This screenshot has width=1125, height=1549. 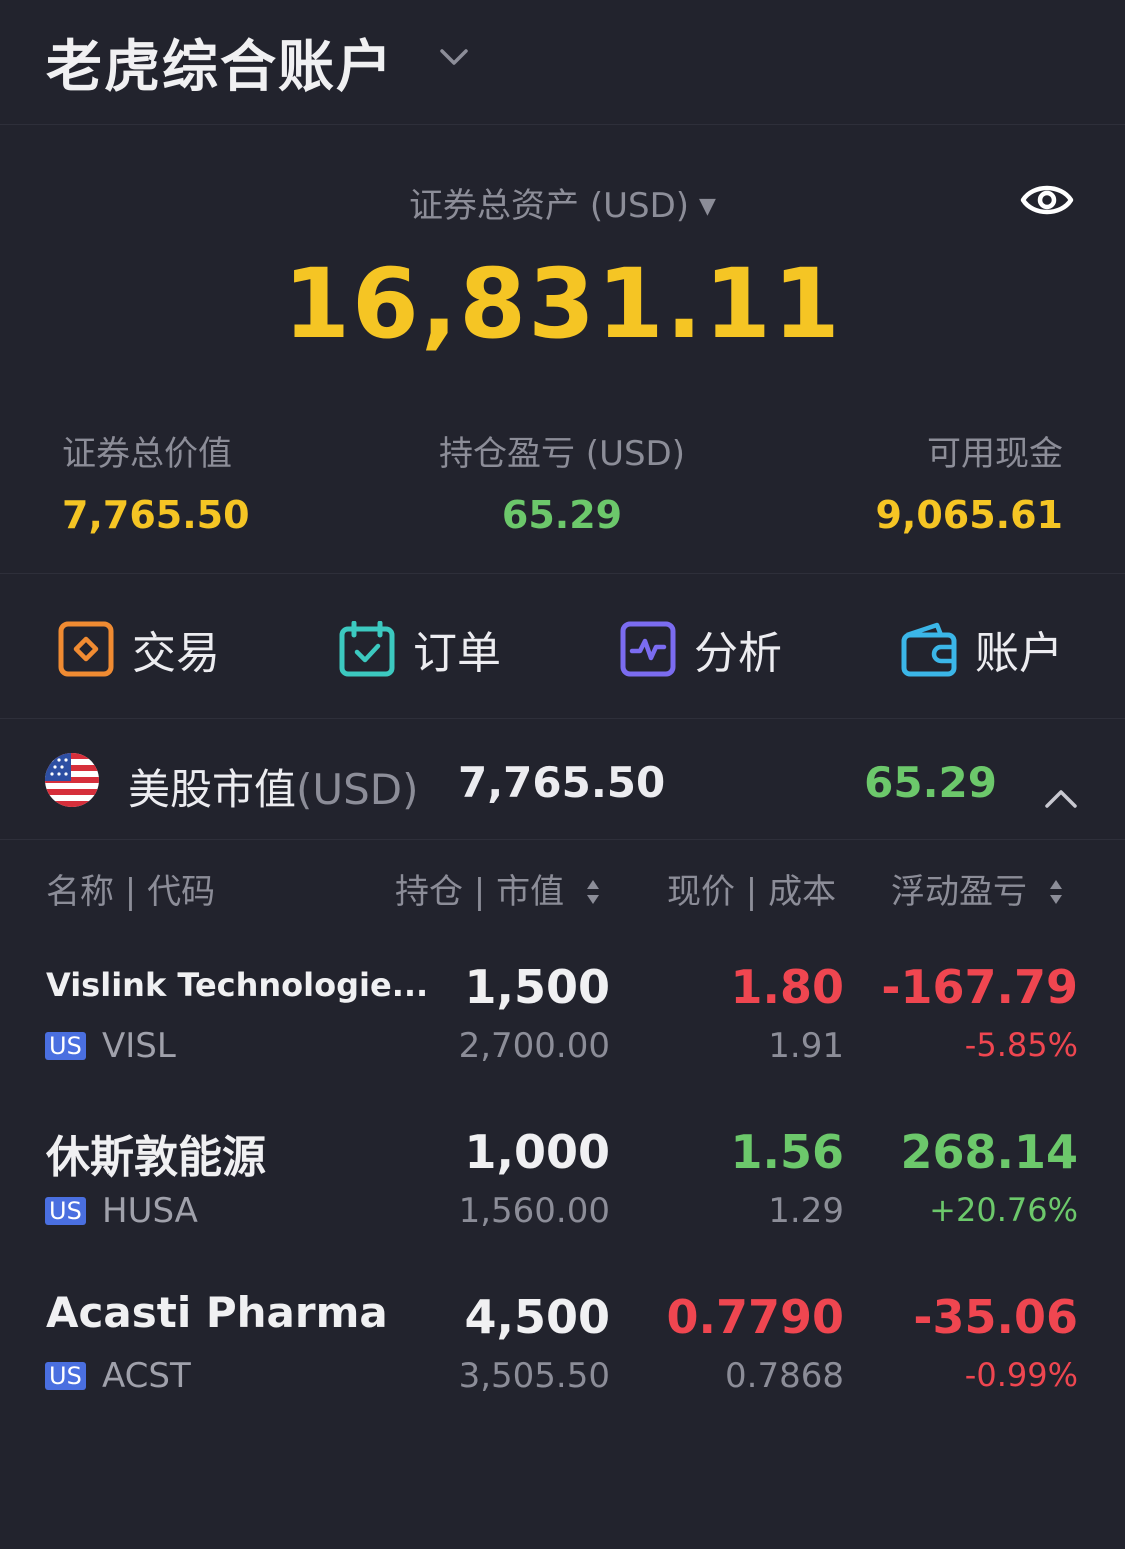 What do you see at coordinates (806, 1046) in the screenshot?
I see `cost-price: 1.91` at bounding box center [806, 1046].